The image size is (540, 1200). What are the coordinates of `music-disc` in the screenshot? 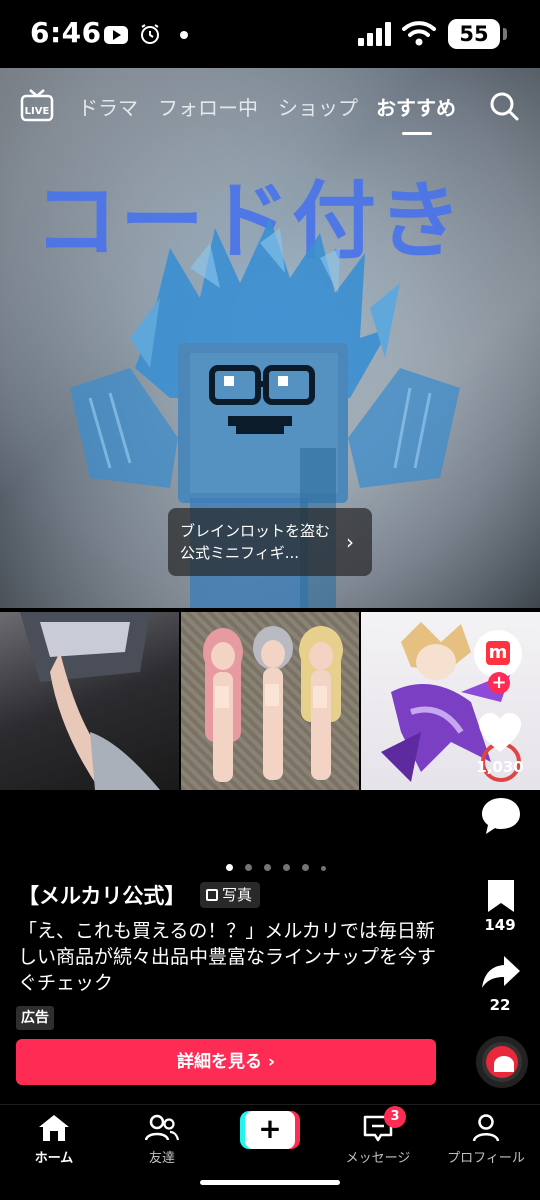 It's located at (502, 1062).